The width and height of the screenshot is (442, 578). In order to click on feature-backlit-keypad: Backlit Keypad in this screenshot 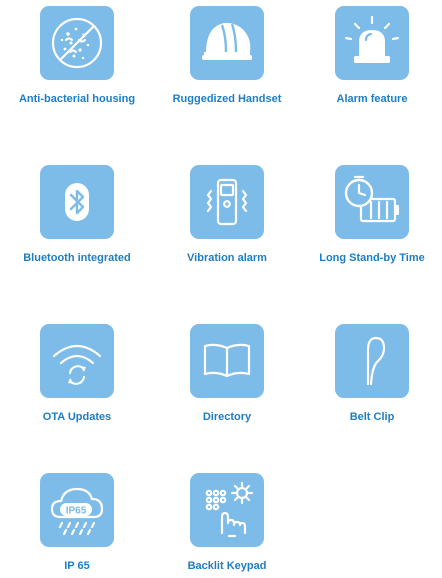, I will do `click(227, 523)`.